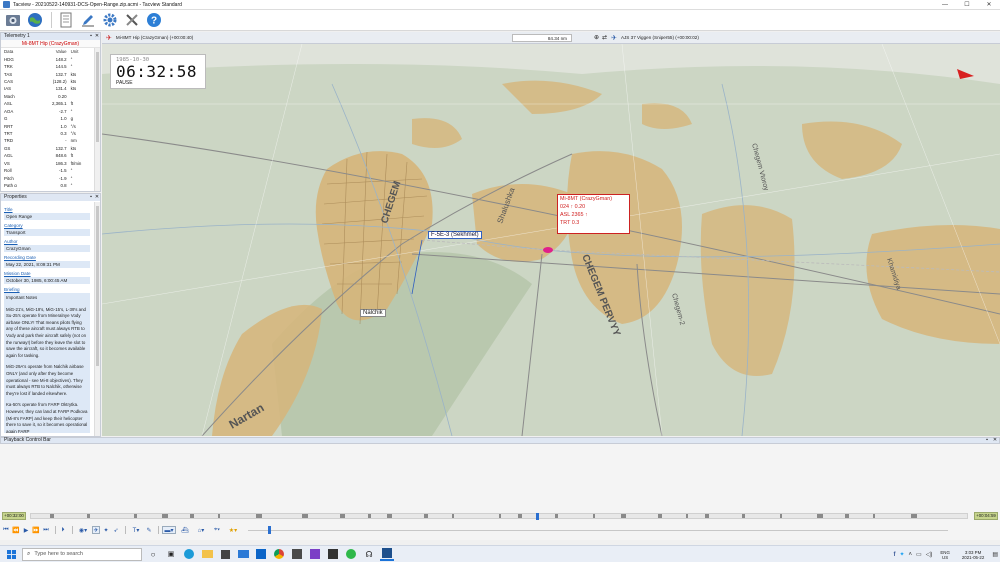 This screenshot has height=562, width=1000. Describe the element at coordinates (152, 37) in the screenshot. I see `primary-object-label: Mi-8MT Hip (CrazyGman) (+00:00:40)` at that location.